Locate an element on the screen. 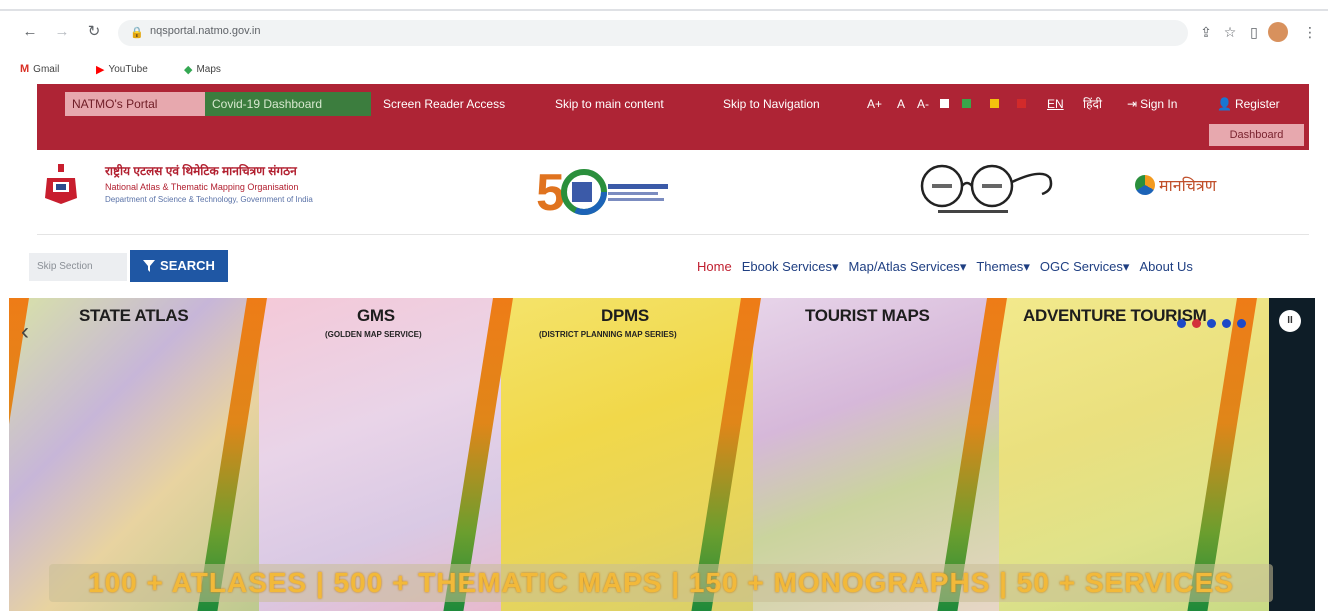 The image size is (1328, 611). theme-yellow-swatch is located at coordinates (994, 103).